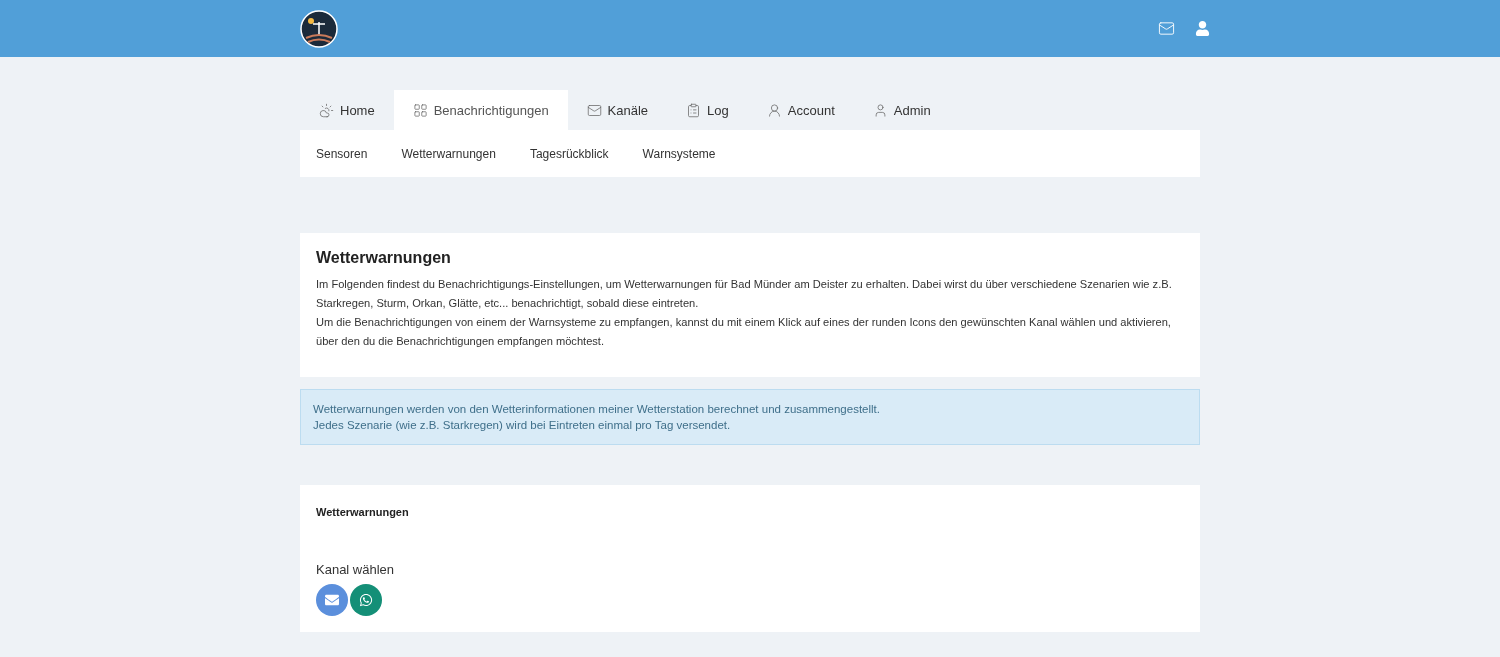 This screenshot has width=1500, height=657. Describe the element at coordinates (448, 153) in the screenshot. I see `sub-nav-link: Wetterwarnungen` at that location.